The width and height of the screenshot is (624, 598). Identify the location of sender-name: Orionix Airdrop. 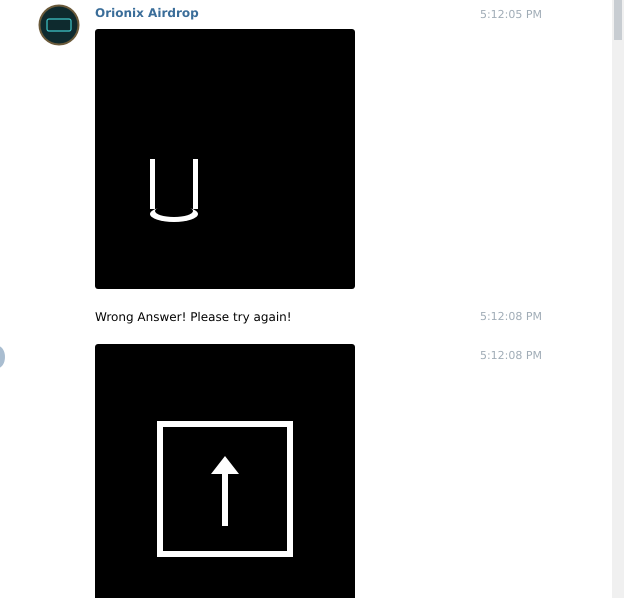
(225, 13).